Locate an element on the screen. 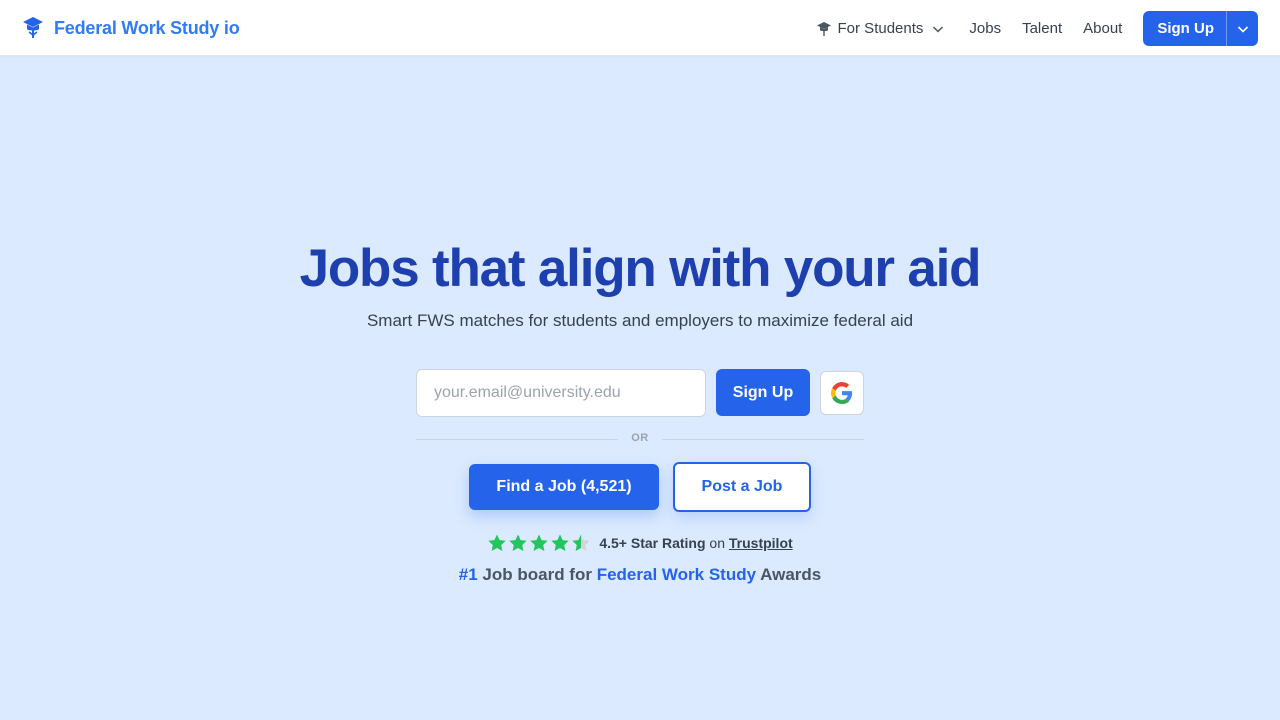 This screenshot has height=720, width=1280. hero-signup-button: Sign Up is located at coordinates (763, 392).